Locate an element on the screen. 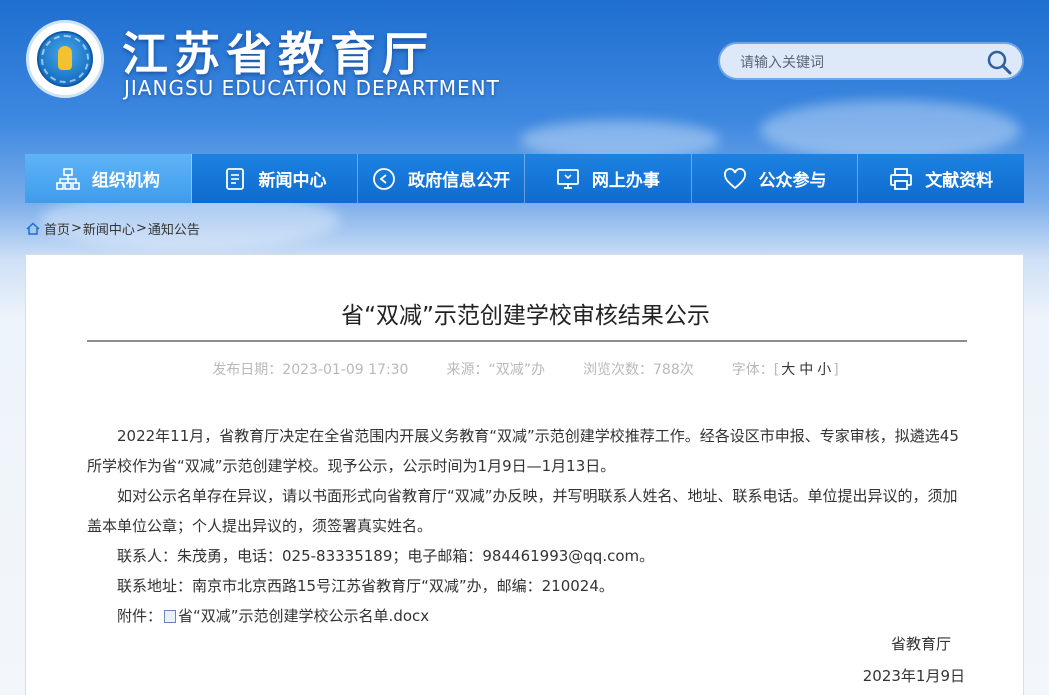  nav-label: 组织机构 is located at coordinates (125, 181).